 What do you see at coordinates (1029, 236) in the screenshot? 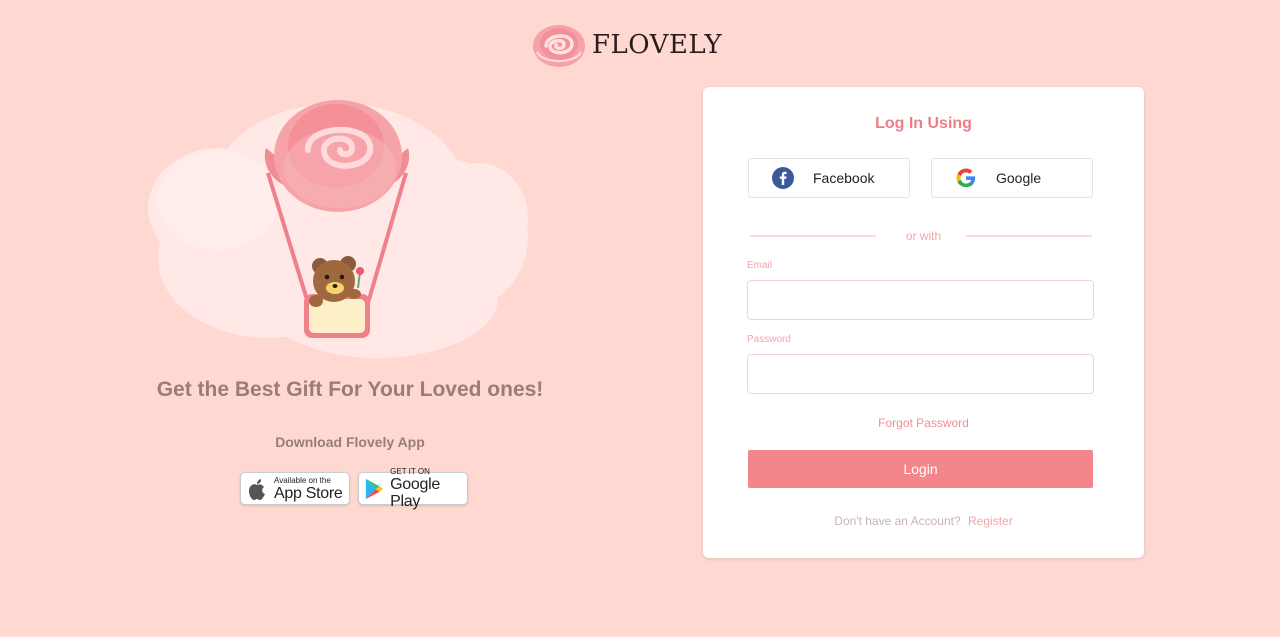
I see `divider-right` at bounding box center [1029, 236].